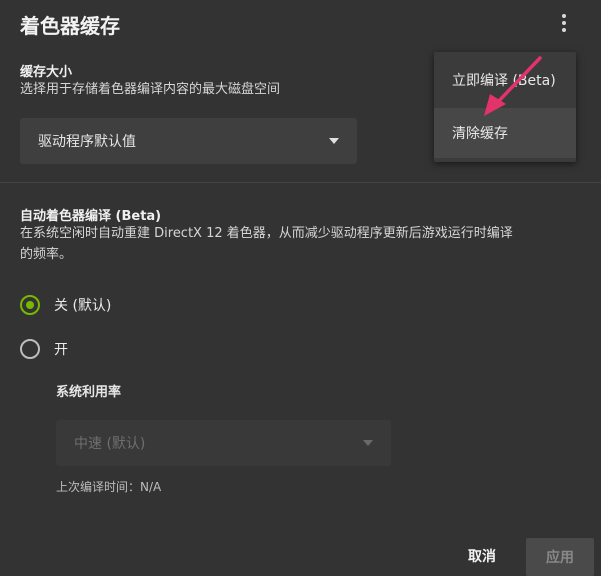  What do you see at coordinates (110, 444) in the screenshot?
I see `utilization-value: 中速 (默认)` at bounding box center [110, 444].